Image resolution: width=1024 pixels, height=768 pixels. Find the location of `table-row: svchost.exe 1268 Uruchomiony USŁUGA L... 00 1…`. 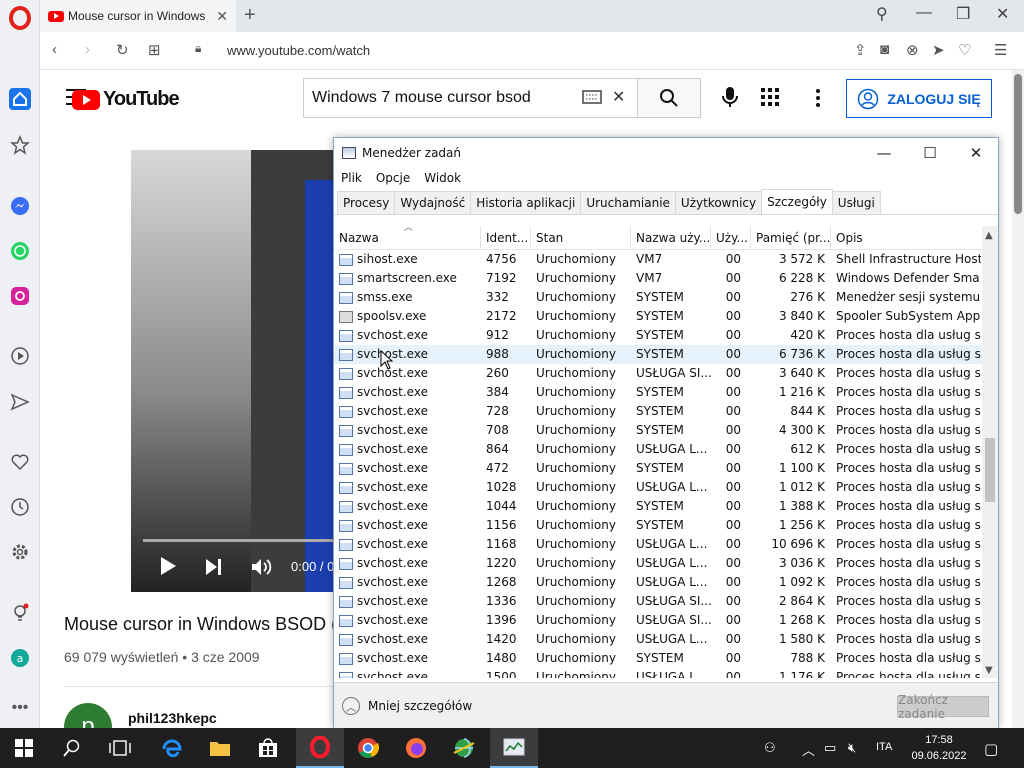

table-row: svchost.exe 1268 Uruchomiony USŁUGA L... 00 1… is located at coordinates (658, 582).